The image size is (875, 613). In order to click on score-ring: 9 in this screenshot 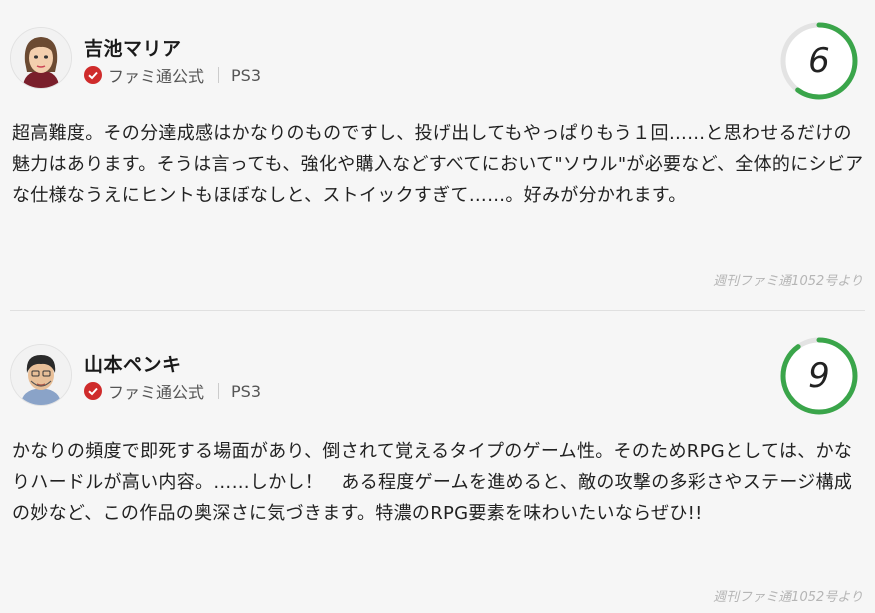, I will do `click(819, 376)`.